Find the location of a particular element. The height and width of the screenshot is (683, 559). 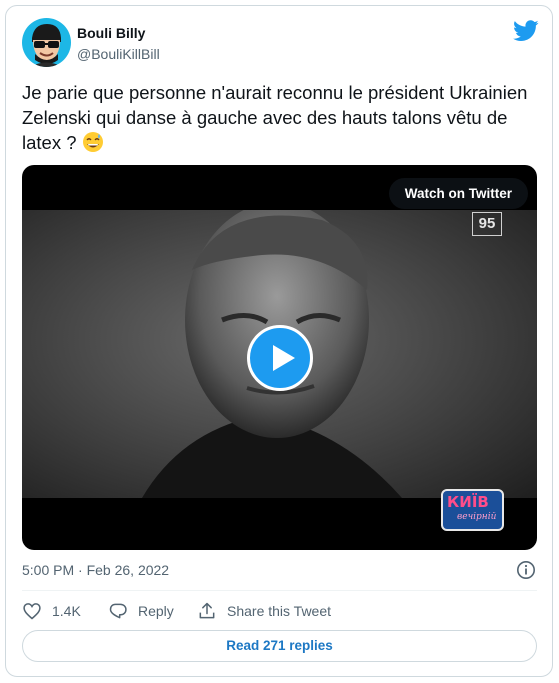

play-icon is located at coordinates (284, 358).